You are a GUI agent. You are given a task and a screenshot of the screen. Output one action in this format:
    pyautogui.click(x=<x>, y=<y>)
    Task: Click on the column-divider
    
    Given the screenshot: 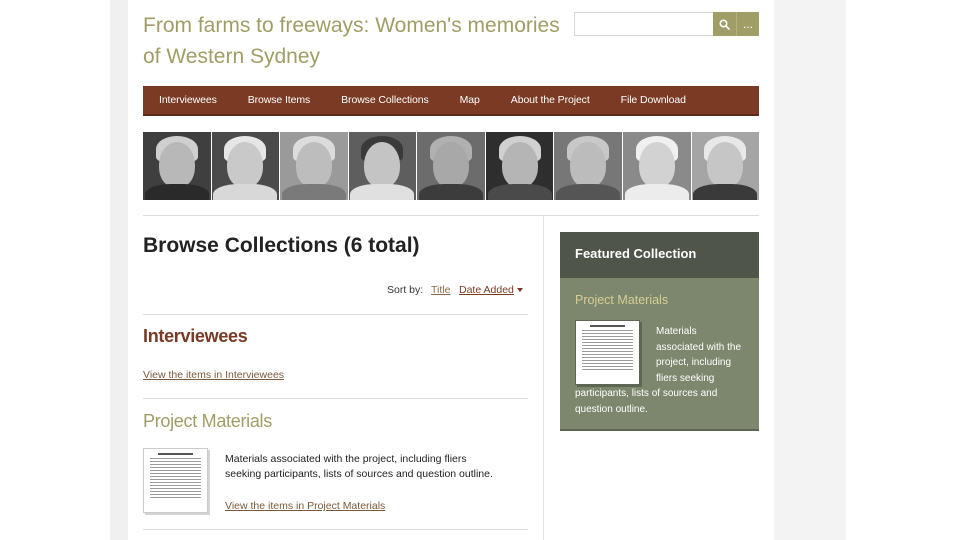 What is the action you would take?
    pyautogui.click(x=543, y=378)
    